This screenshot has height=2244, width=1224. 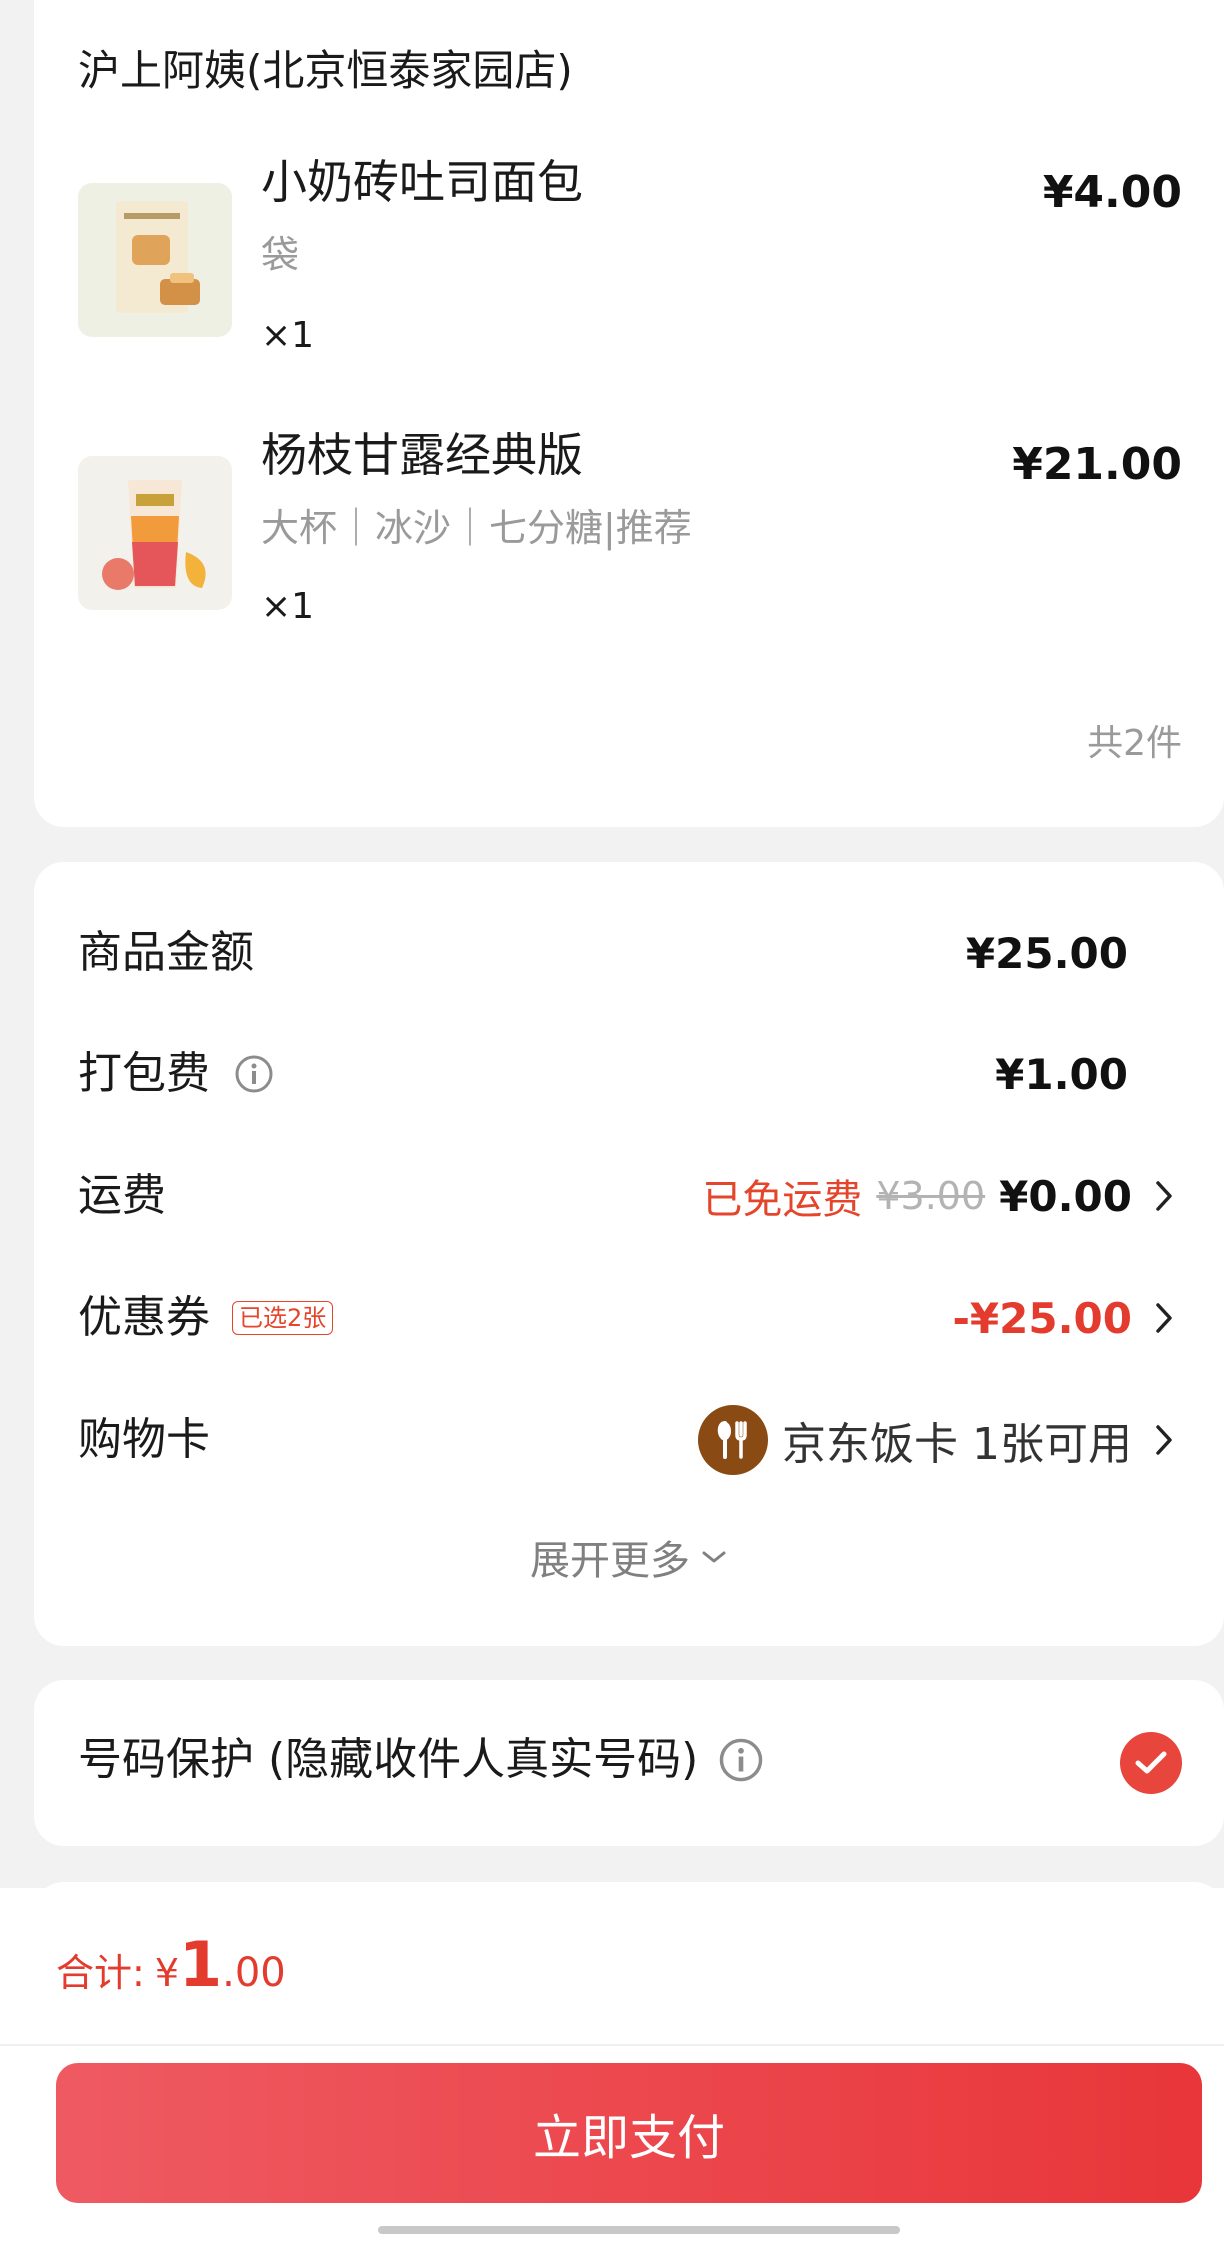 What do you see at coordinates (122, 1195) in the screenshot?
I see `shipping-fee-label: 运费` at bounding box center [122, 1195].